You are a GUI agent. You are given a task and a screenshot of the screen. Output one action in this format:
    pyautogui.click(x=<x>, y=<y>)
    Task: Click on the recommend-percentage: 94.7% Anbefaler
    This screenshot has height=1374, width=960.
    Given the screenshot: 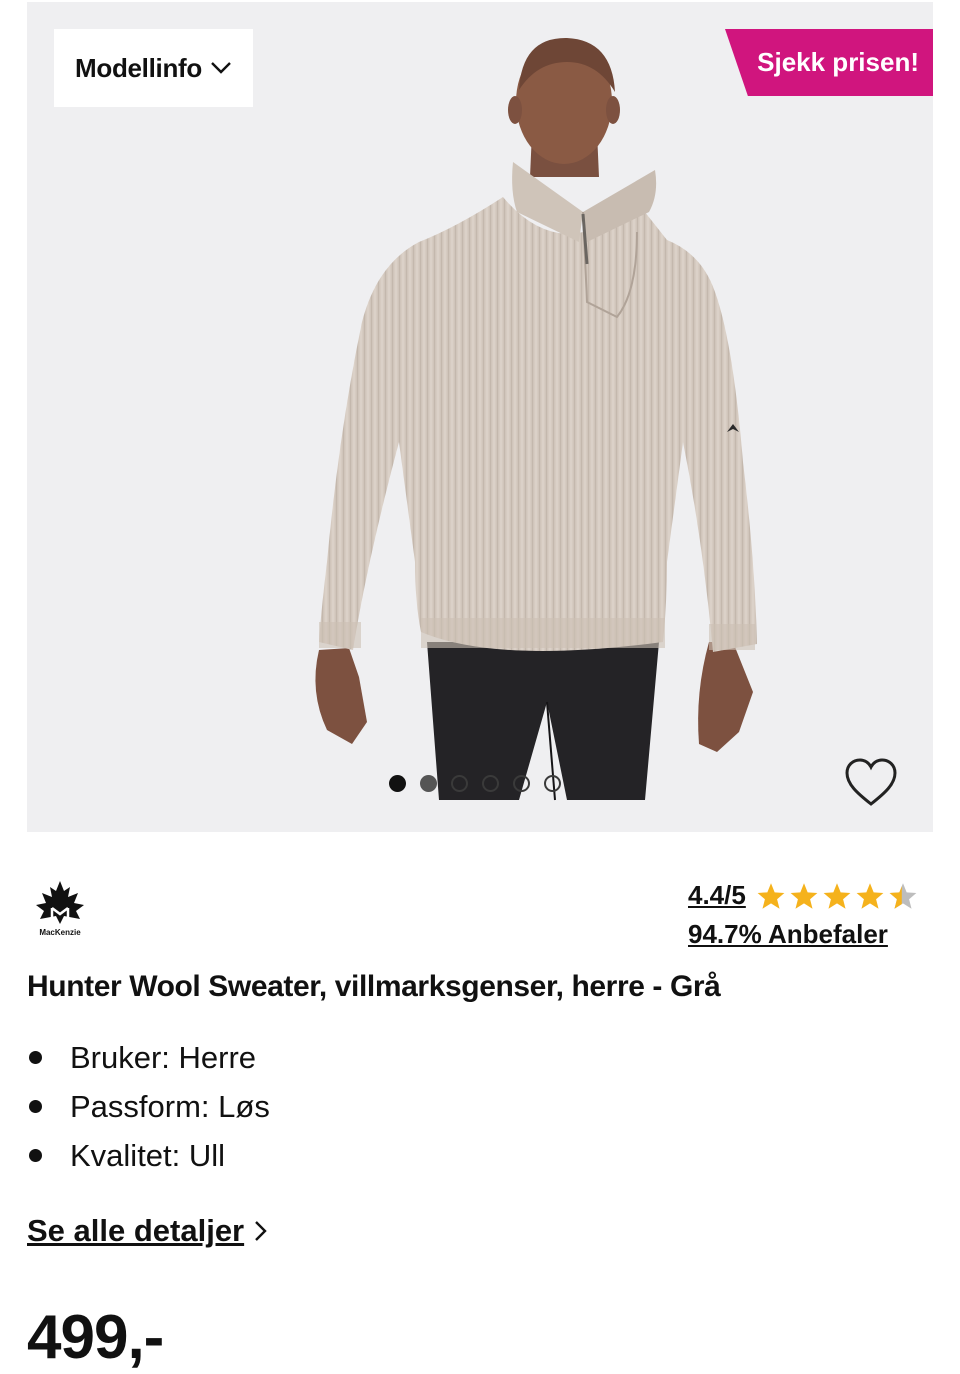 What is the action you would take?
    pyautogui.click(x=803, y=934)
    